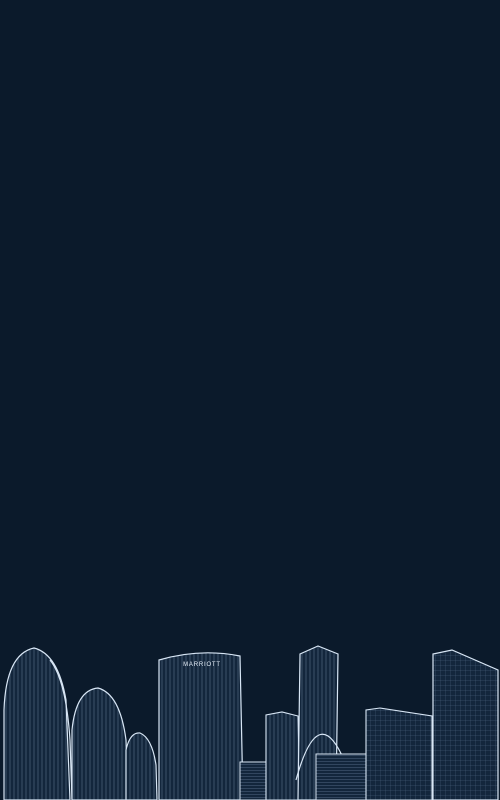 This screenshot has height=800, width=500. What do you see at coordinates (202, 665) in the screenshot?
I see `marriott-sign: MARRIOTT` at bounding box center [202, 665].